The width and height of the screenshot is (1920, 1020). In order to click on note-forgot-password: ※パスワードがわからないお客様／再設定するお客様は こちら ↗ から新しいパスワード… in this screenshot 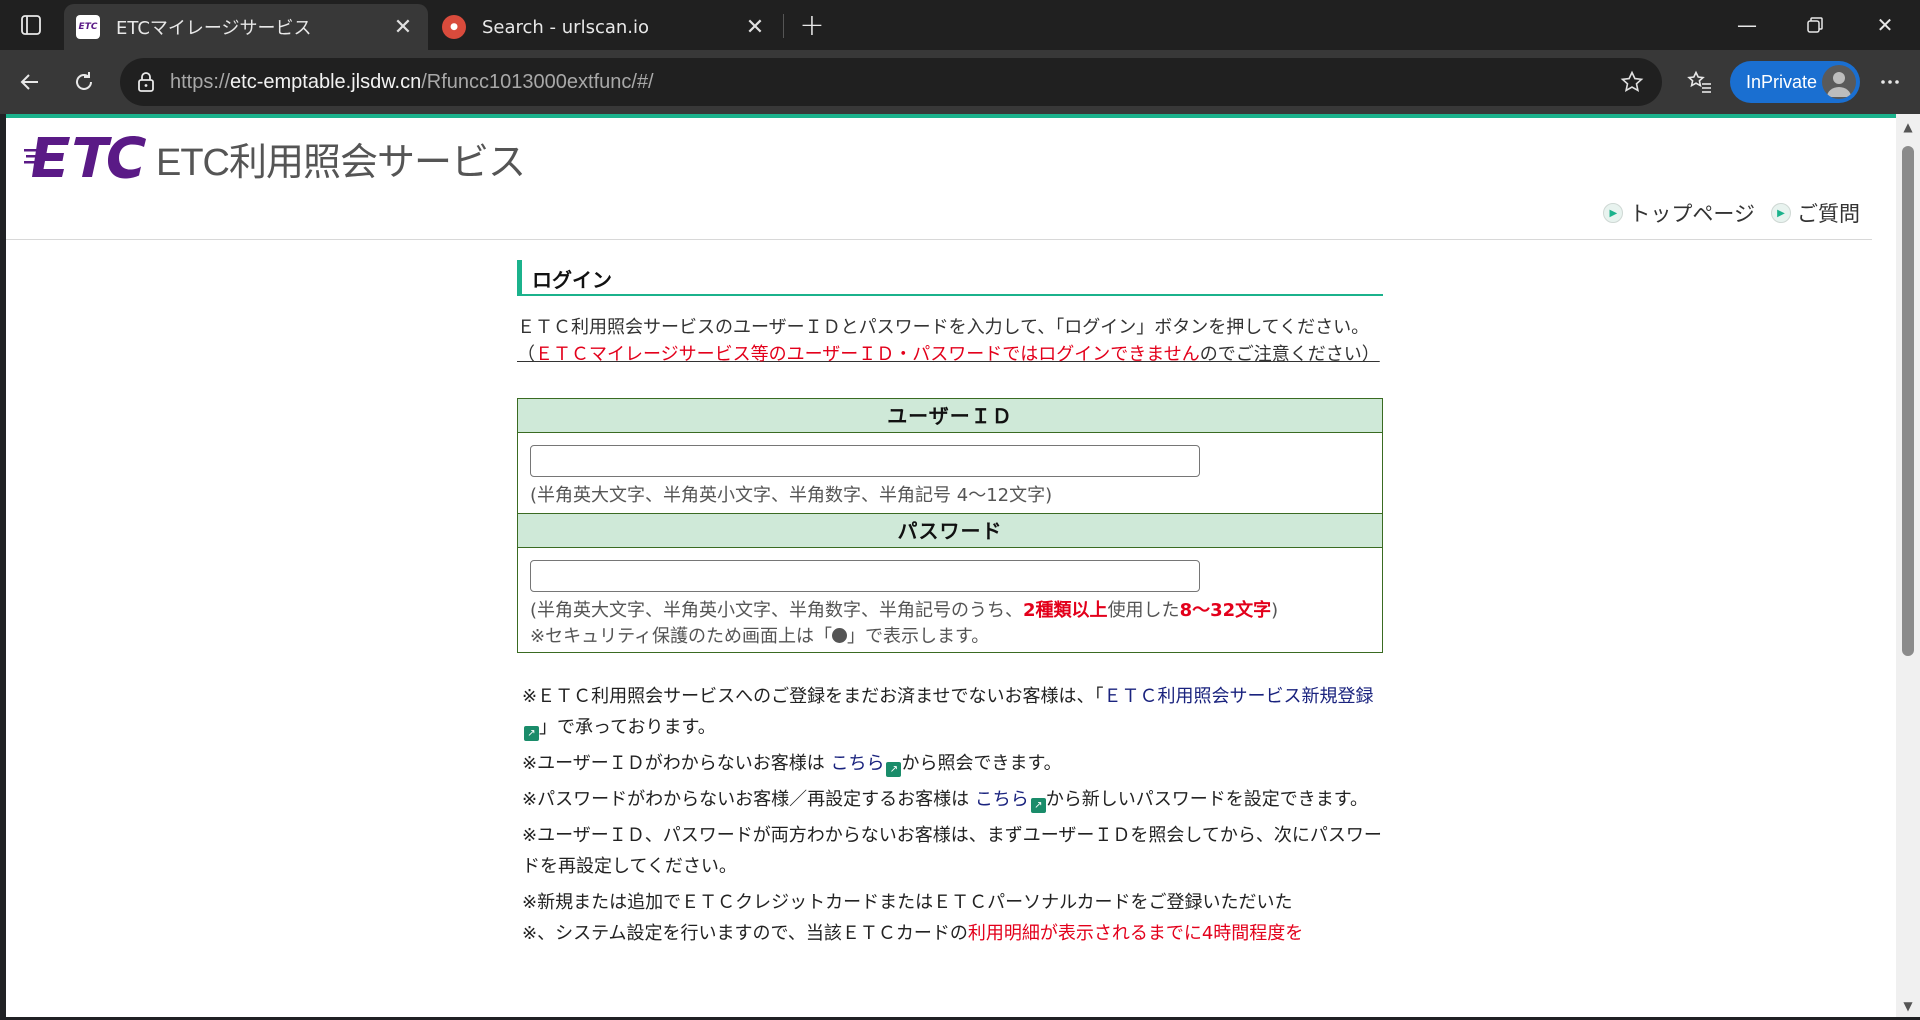, I will do `click(952, 799)`.